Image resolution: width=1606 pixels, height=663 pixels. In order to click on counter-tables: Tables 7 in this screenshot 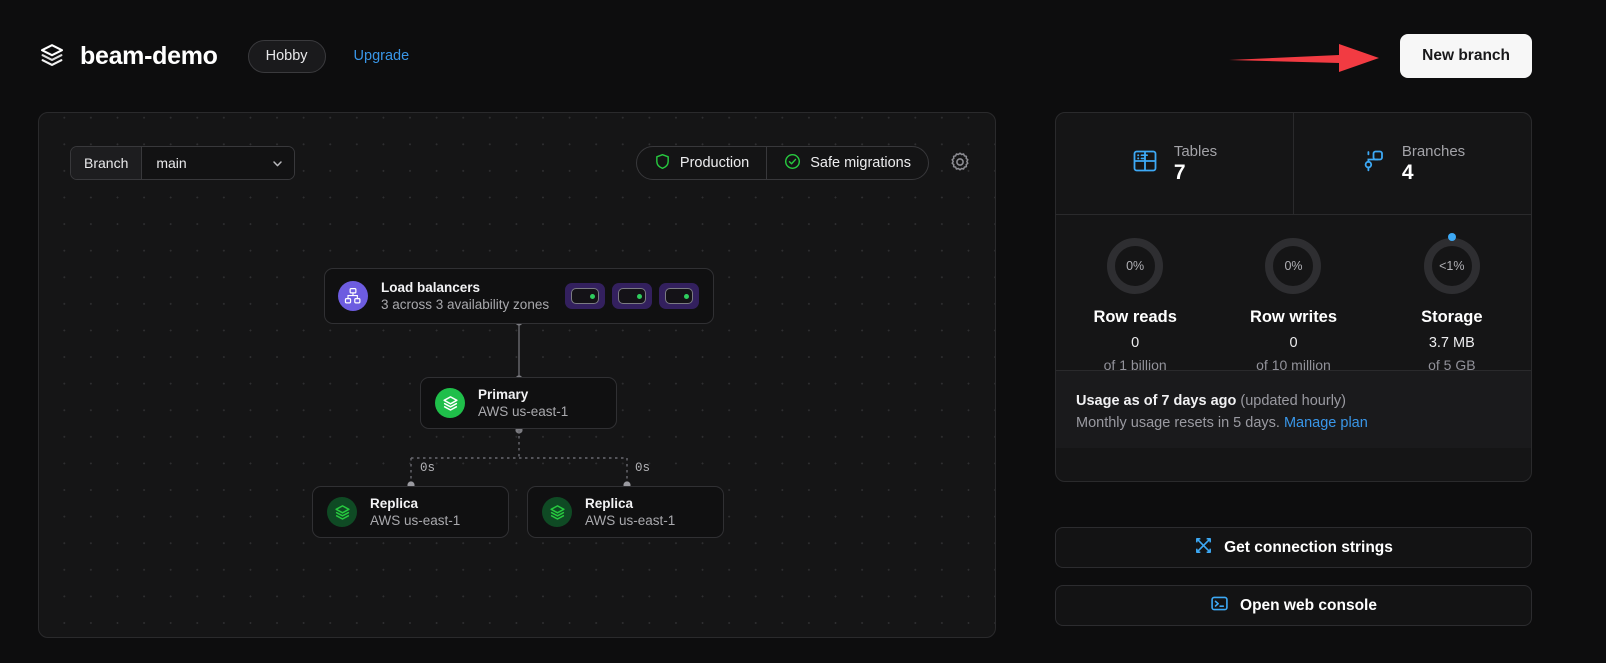, I will do `click(1174, 163)`.